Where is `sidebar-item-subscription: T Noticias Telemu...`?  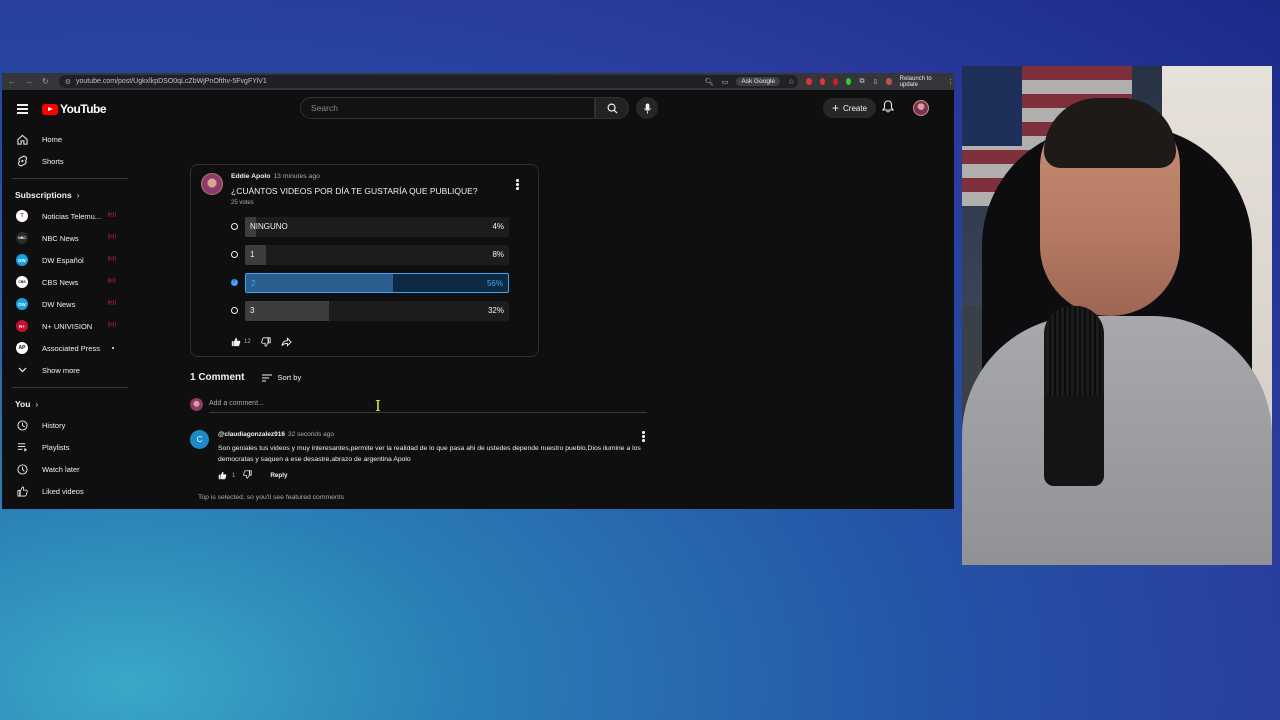 sidebar-item-subscription: T Noticias Telemu... is located at coordinates (66, 216).